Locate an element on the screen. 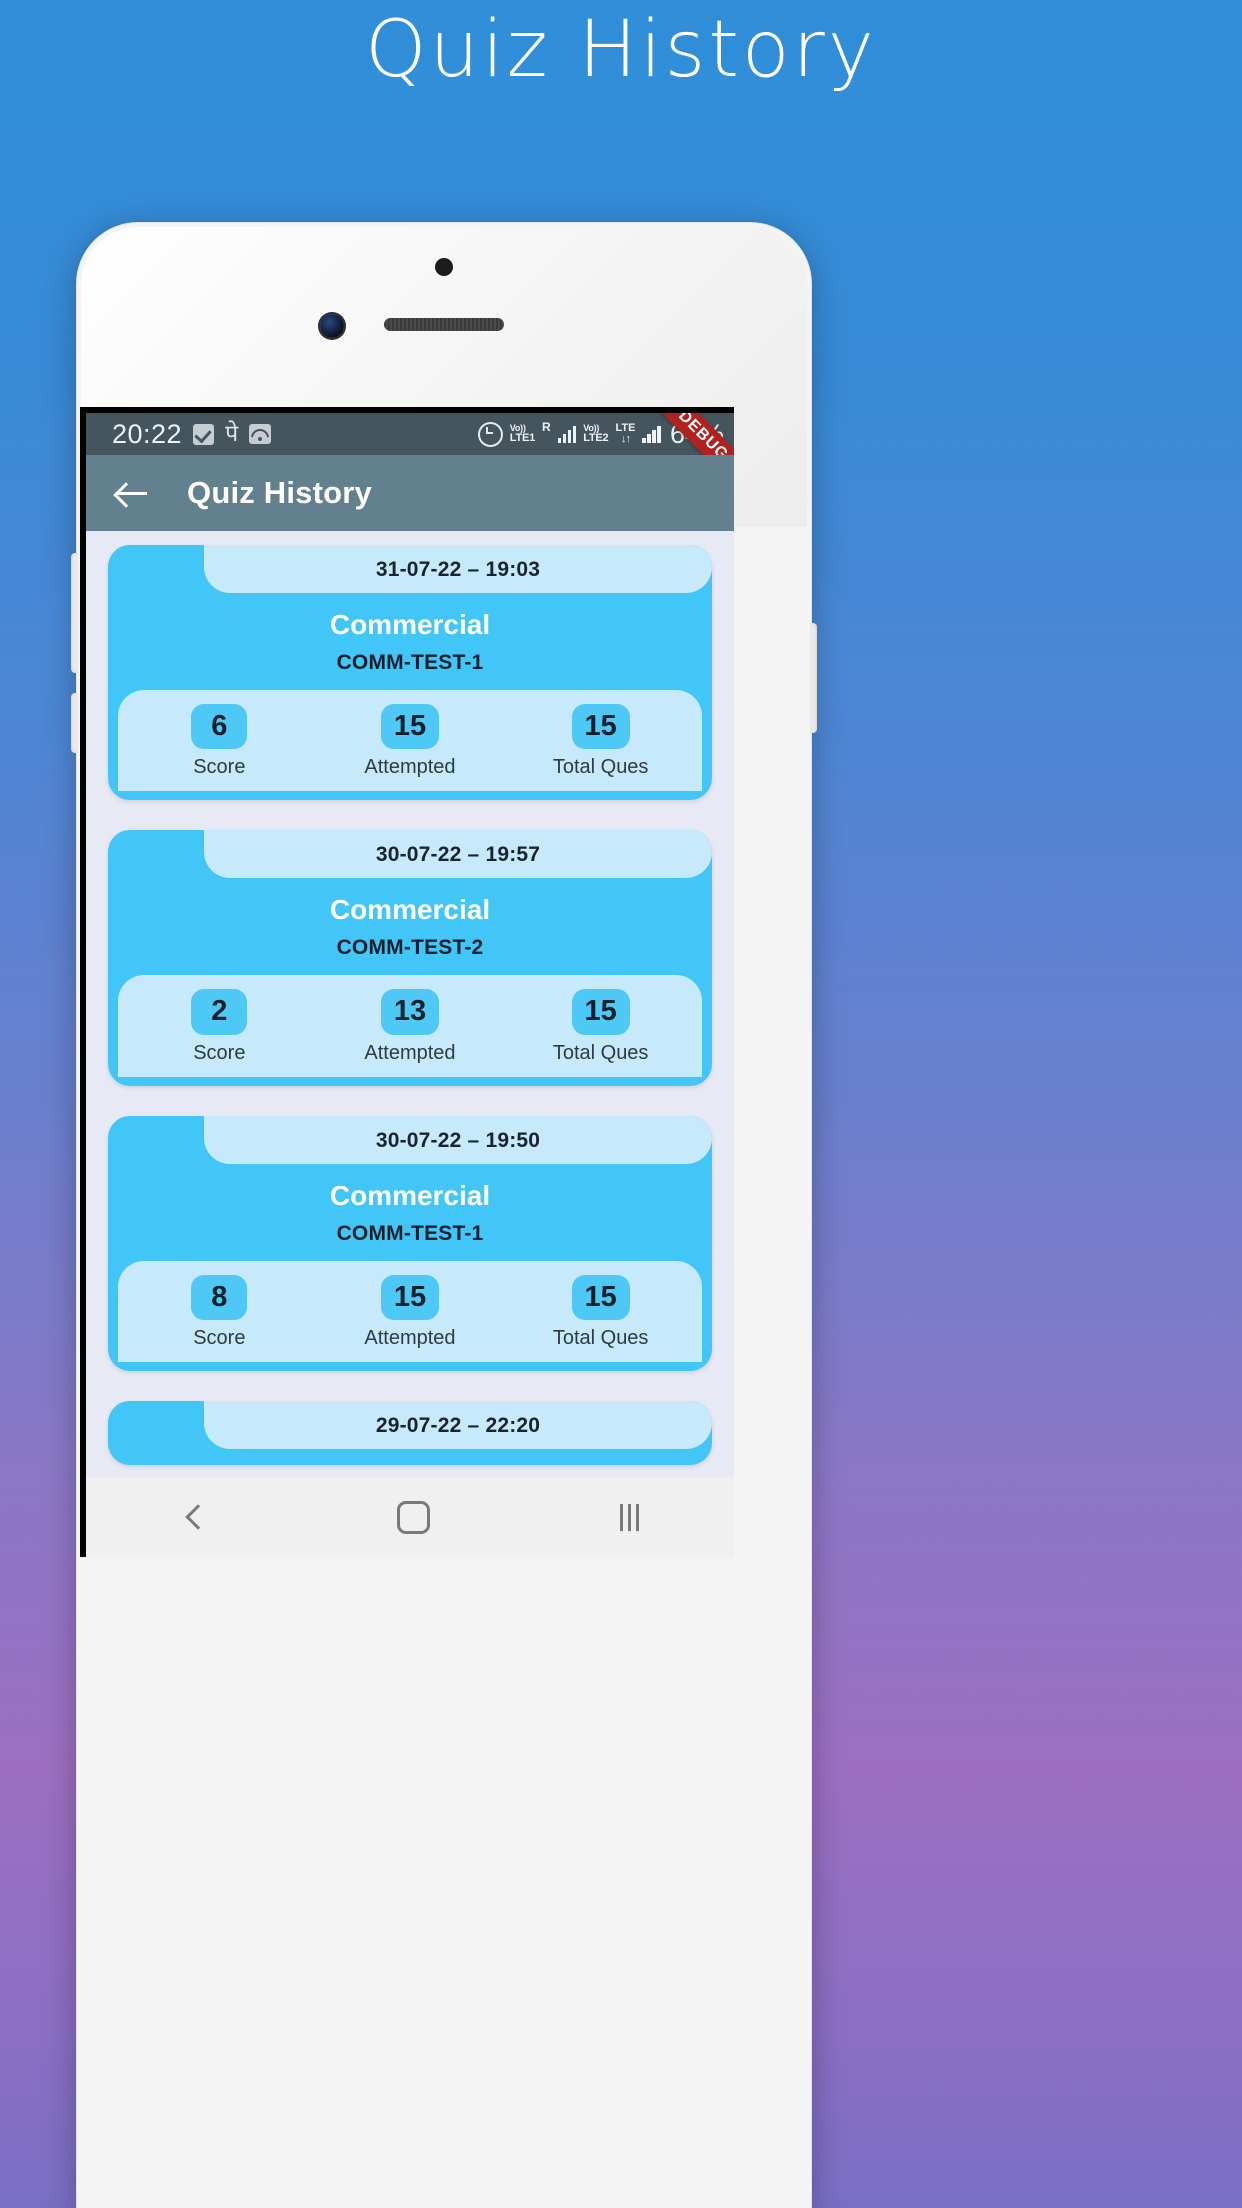  attempted-value: 13 is located at coordinates (410, 1012).